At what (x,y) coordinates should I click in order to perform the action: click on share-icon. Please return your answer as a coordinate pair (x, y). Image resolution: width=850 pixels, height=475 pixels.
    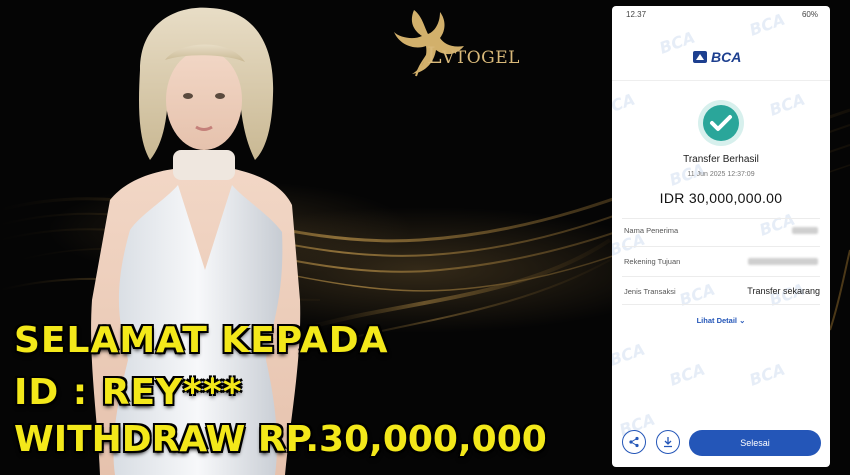
    Looking at the image, I should click on (634, 442).